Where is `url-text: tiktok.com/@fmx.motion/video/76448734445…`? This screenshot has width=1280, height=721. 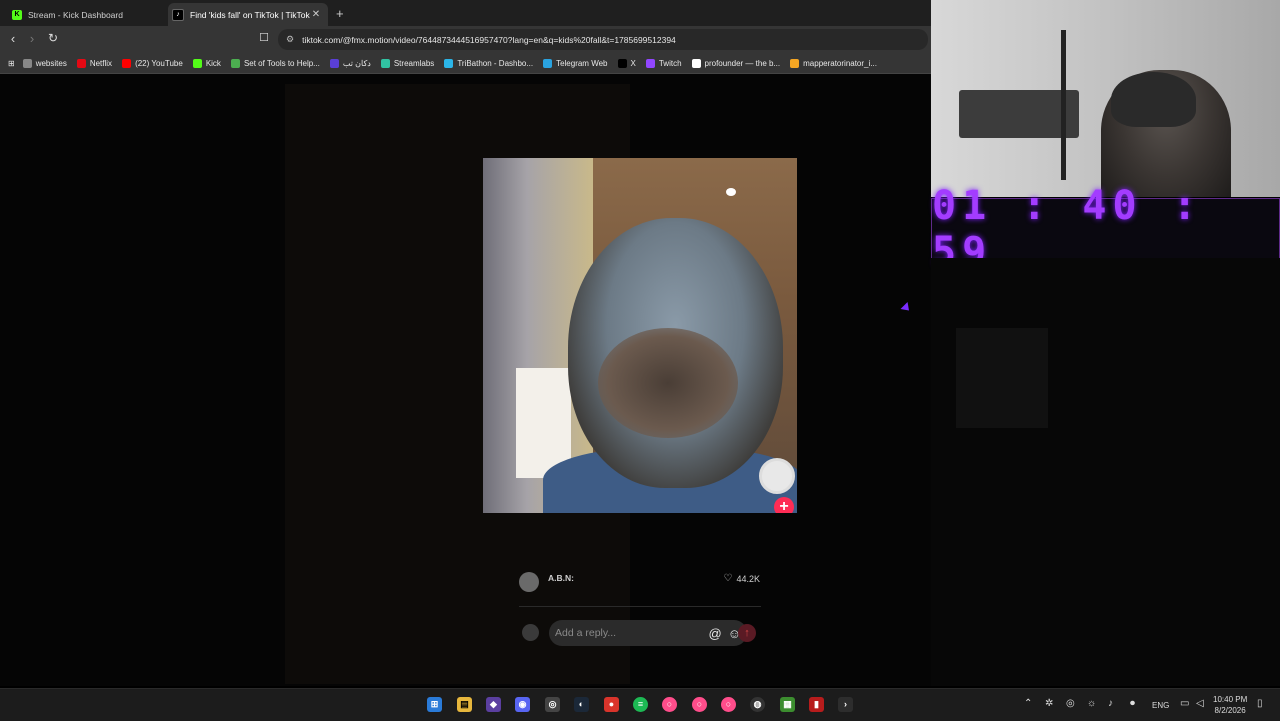 url-text: tiktok.com/@fmx.motion/video/76448734445… is located at coordinates (489, 40).